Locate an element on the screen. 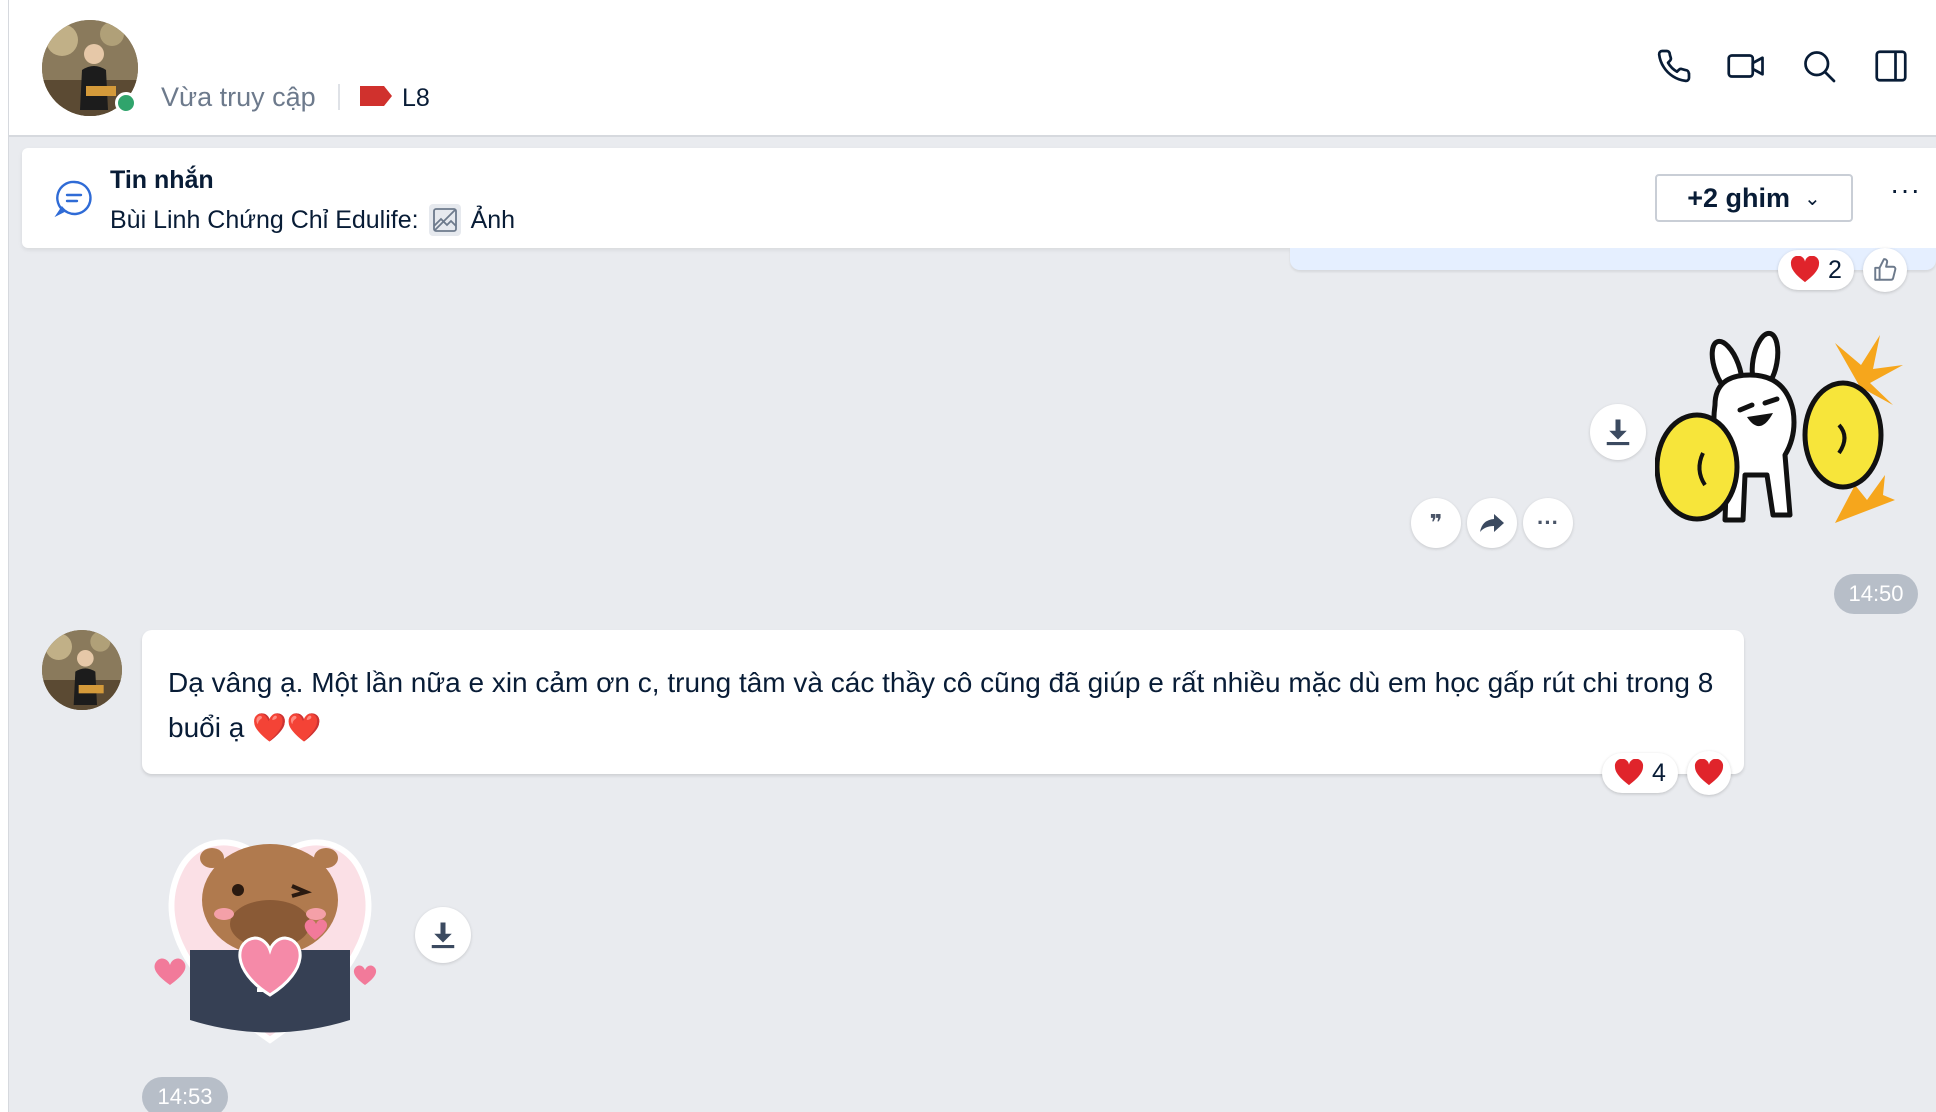 The image size is (1936, 1112). chat-header: Vừa truy cập L8 is located at coordinates (972, 68).